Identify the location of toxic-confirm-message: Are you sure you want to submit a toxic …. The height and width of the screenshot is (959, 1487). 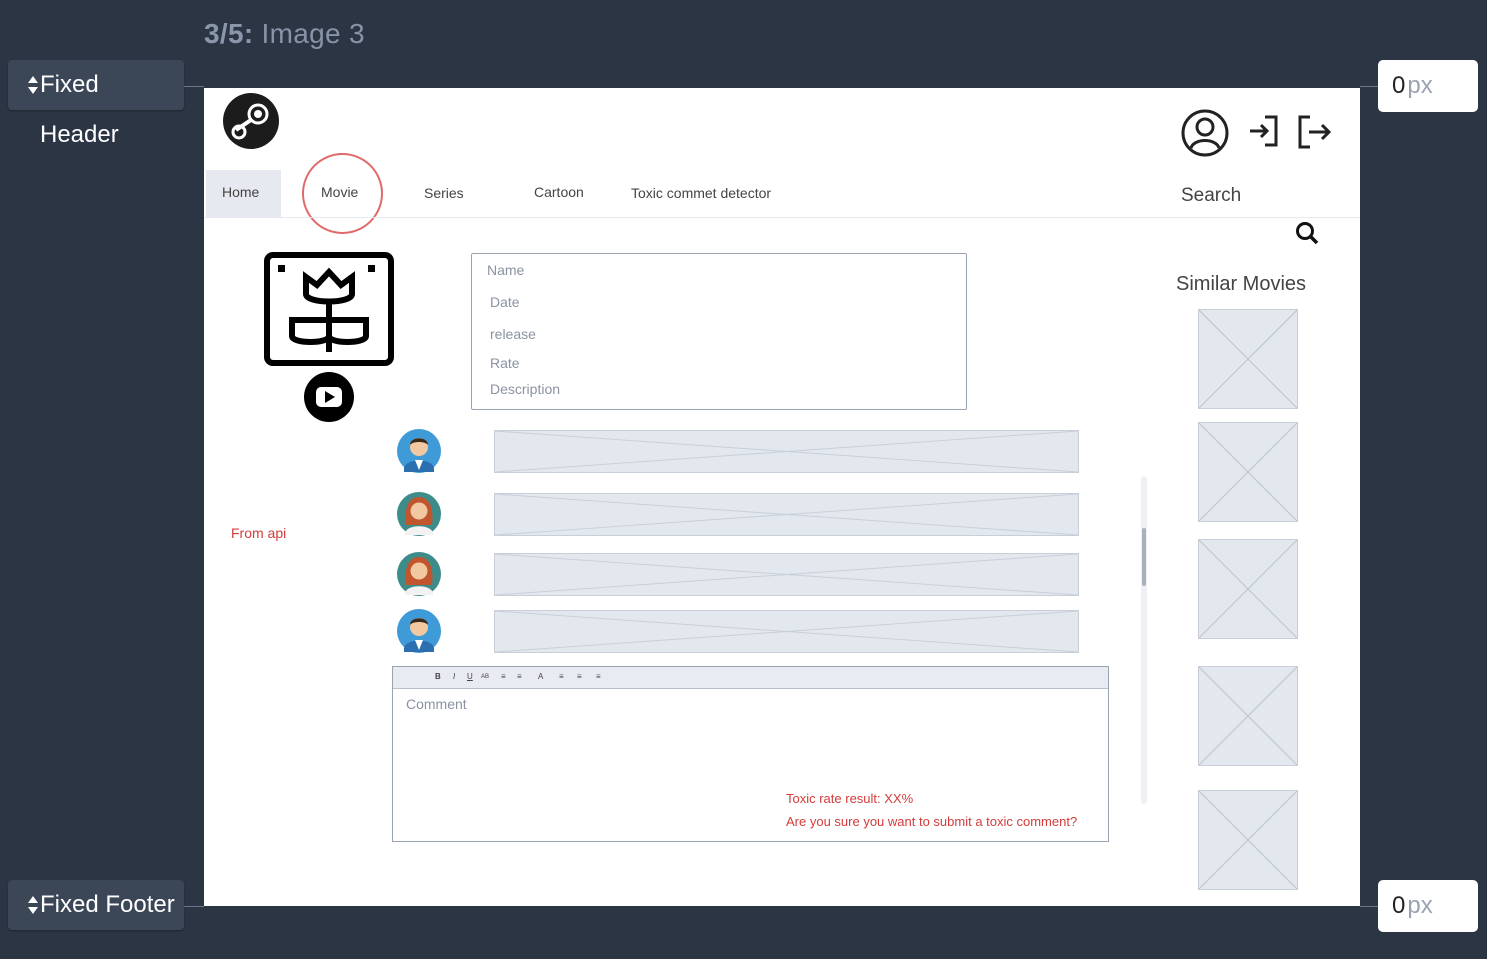
(932, 821).